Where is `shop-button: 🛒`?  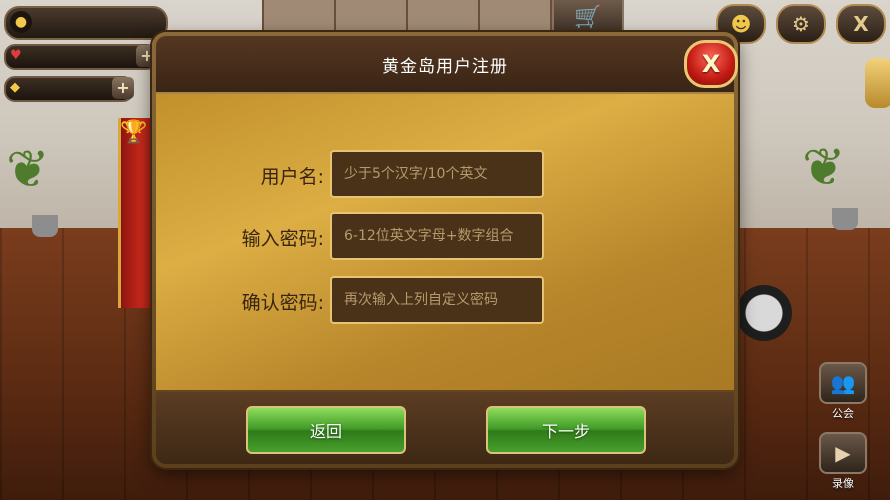
shop-button: 🛒 is located at coordinates (588, 18).